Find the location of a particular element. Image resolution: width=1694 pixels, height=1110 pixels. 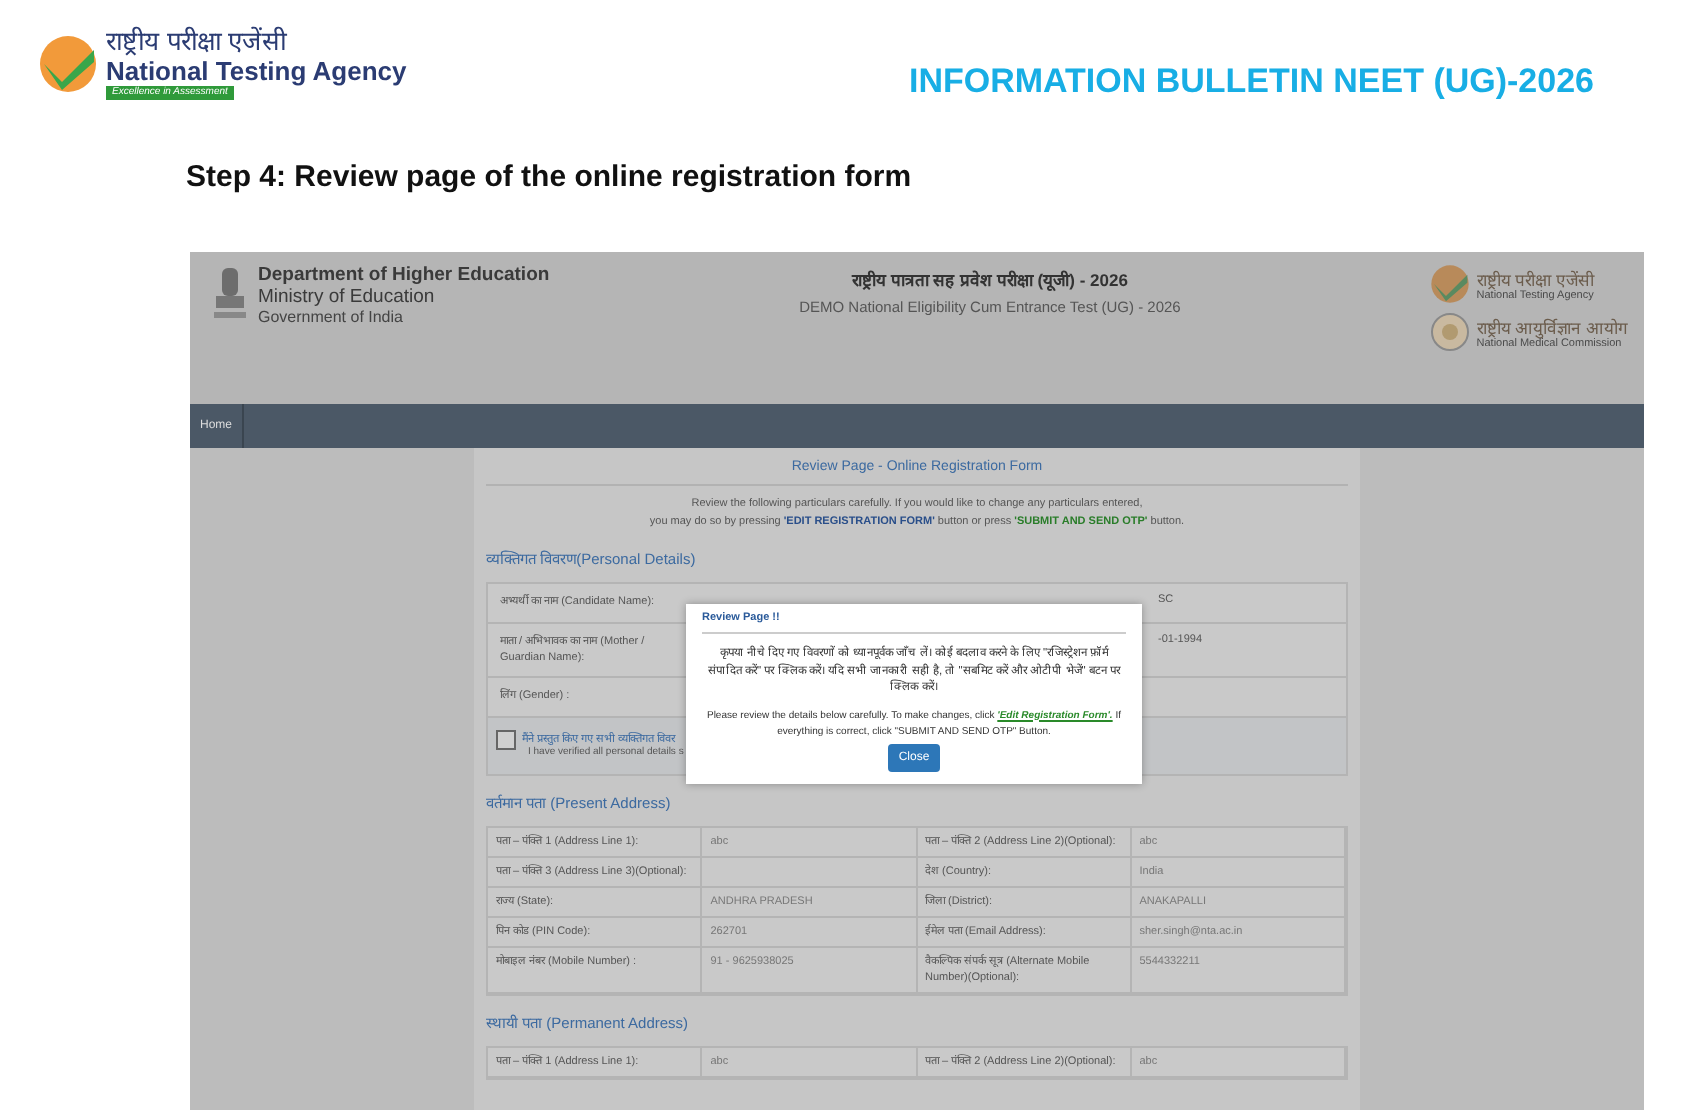

commission-hindi-name: राष्ट्रीय आयुर्विज्ञान आयोग is located at coordinates (1552, 326).